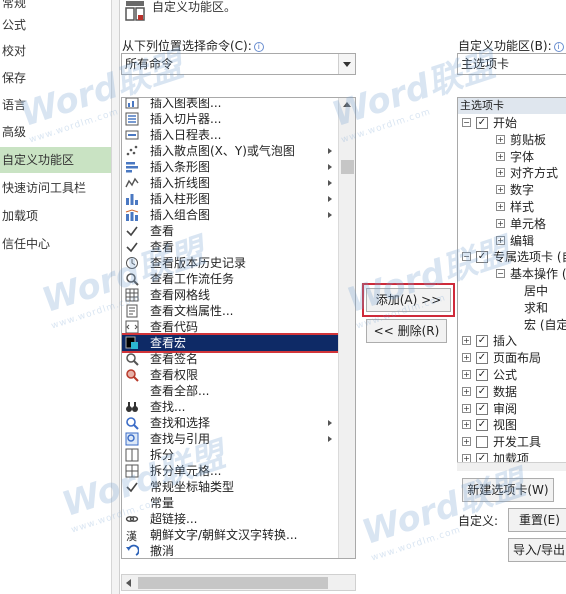 The height and width of the screenshot is (594, 566). Describe the element at coordinates (231, 423) in the screenshot. I see `command-item: 查找和选择` at that location.